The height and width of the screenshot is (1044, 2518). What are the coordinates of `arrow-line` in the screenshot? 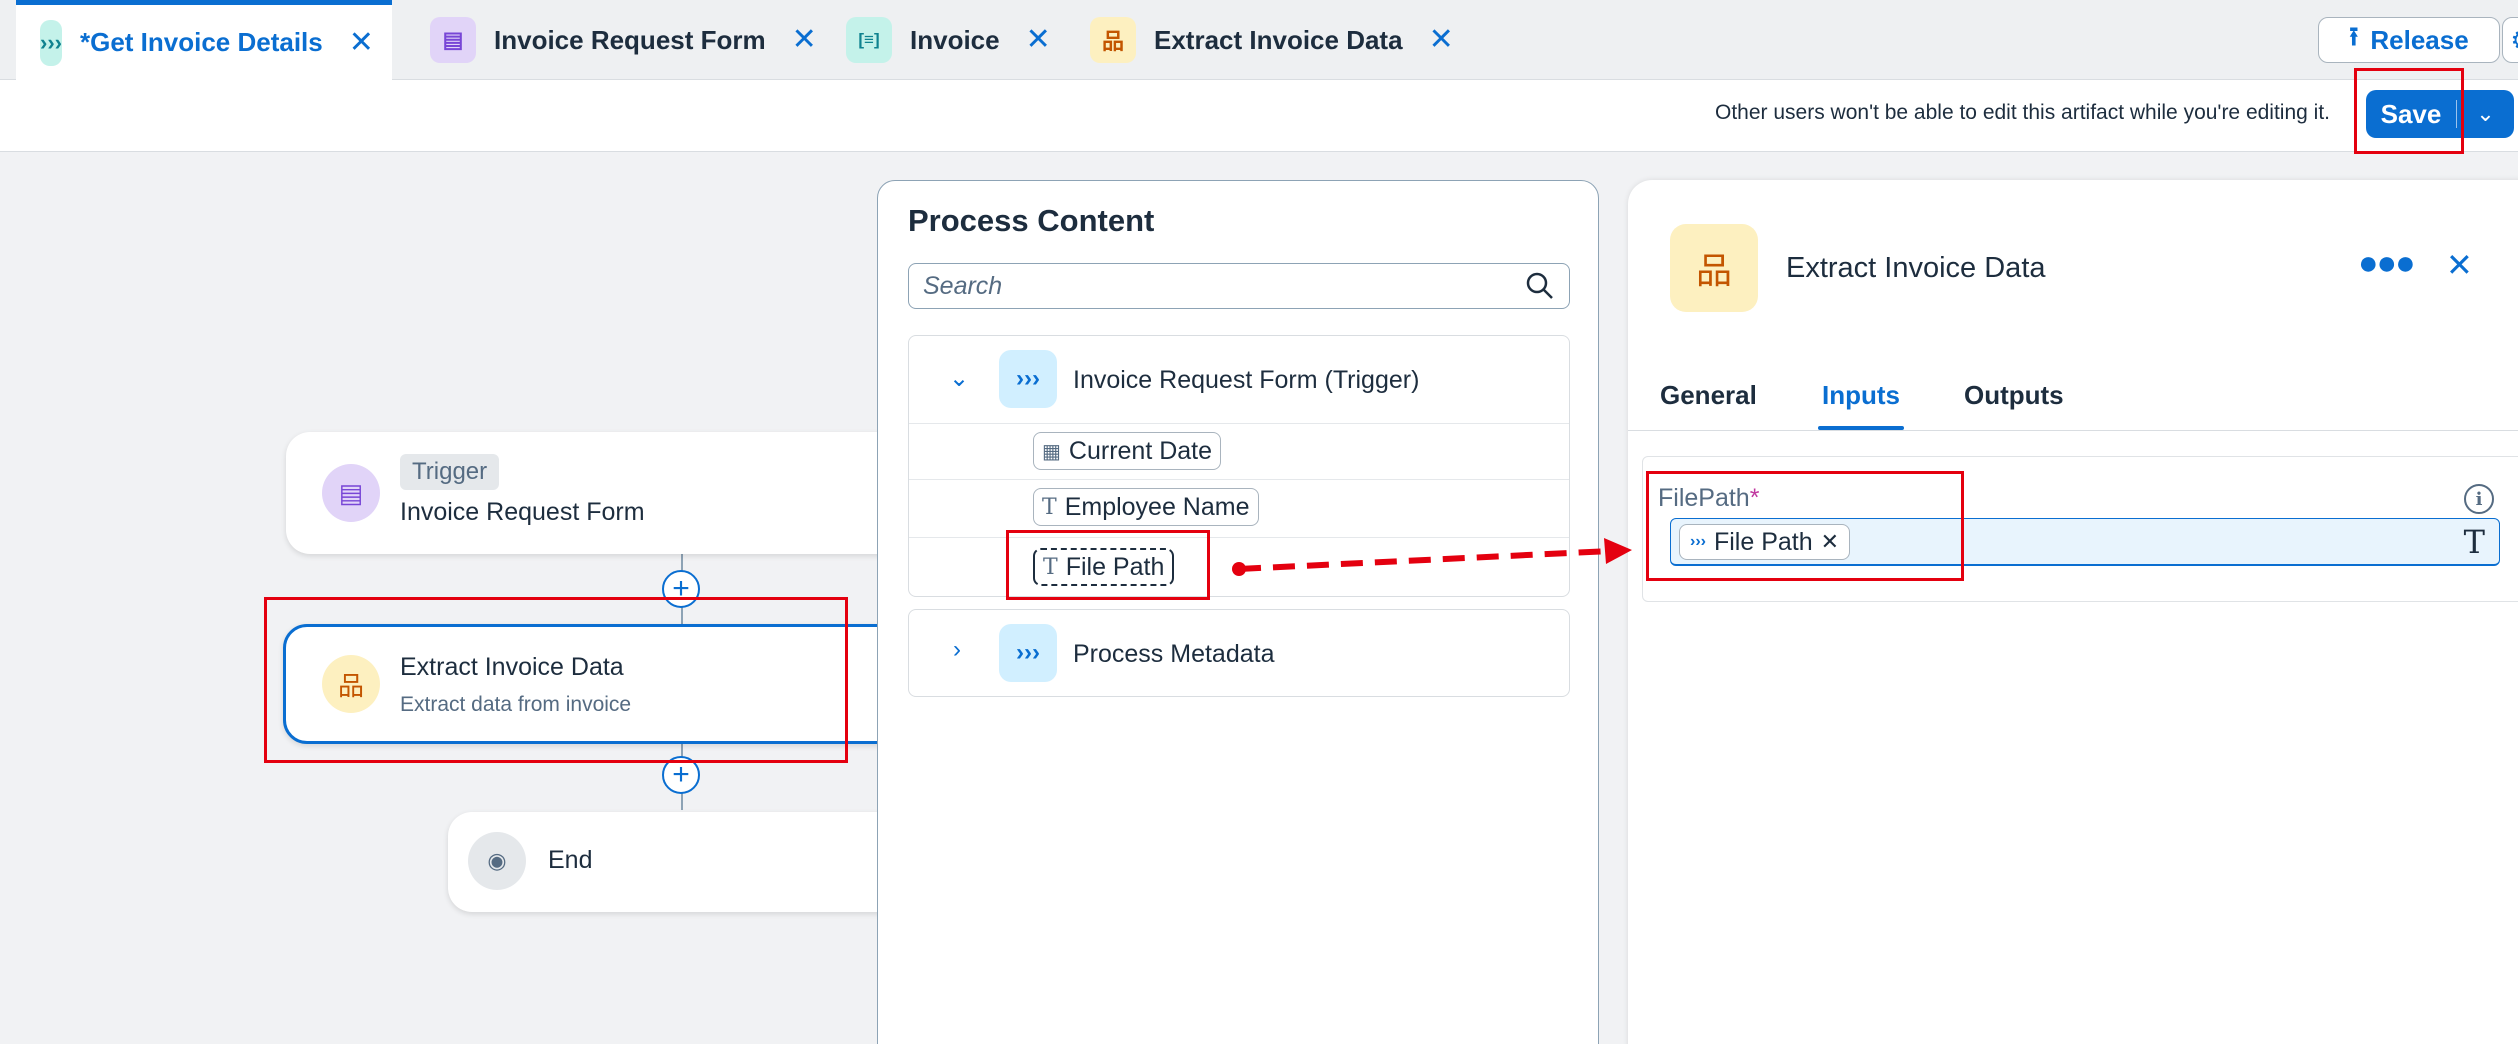 It's located at (1424, 560).